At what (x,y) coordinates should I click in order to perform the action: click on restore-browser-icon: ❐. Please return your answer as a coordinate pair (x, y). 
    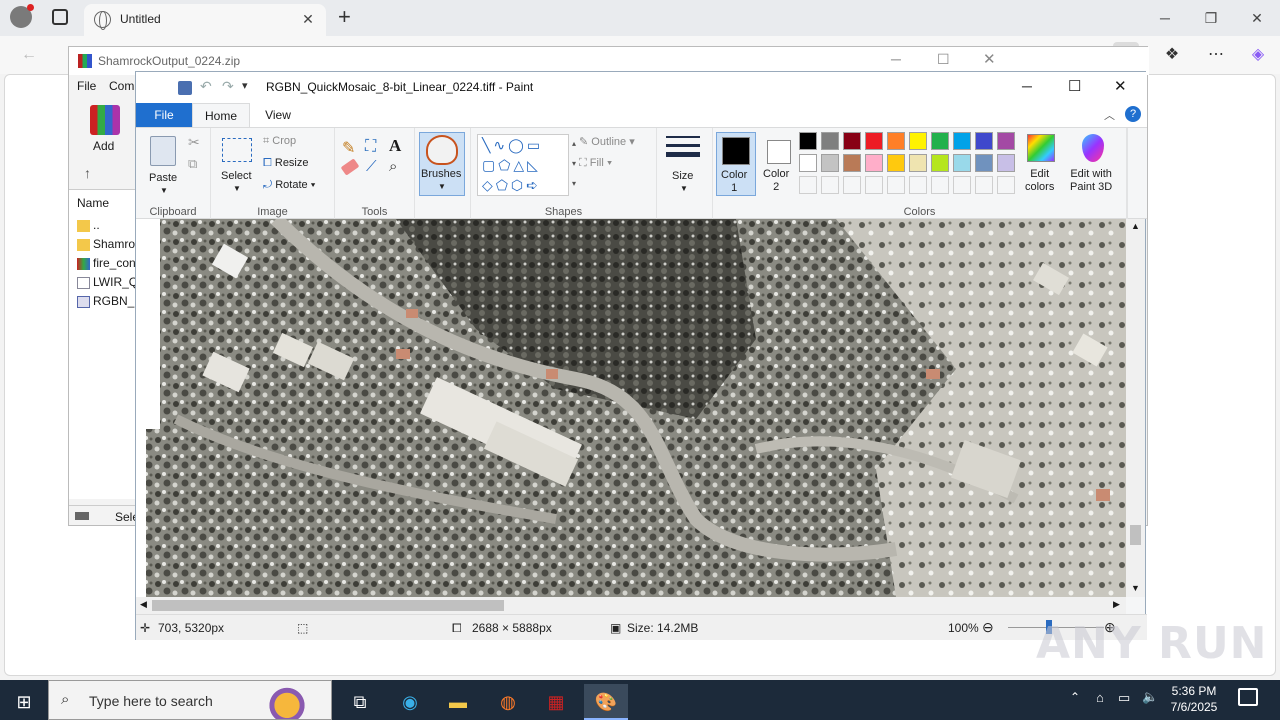
    Looking at the image, I should click on (1211, 18).